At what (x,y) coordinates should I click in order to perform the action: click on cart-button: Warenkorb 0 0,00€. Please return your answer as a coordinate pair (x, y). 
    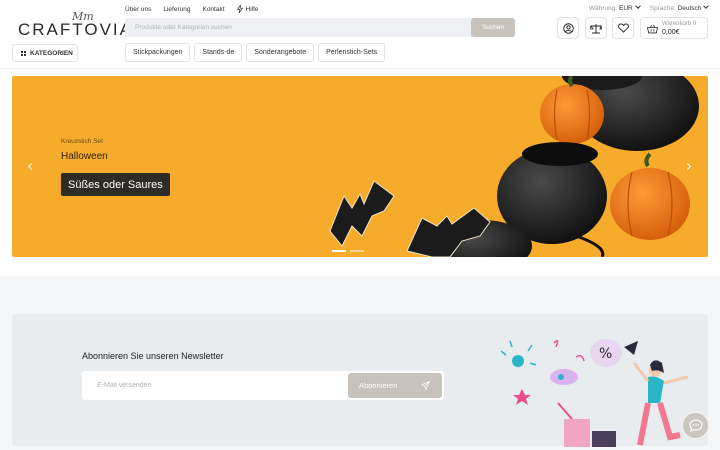
    Looking at the image, I should click on (674, 28).